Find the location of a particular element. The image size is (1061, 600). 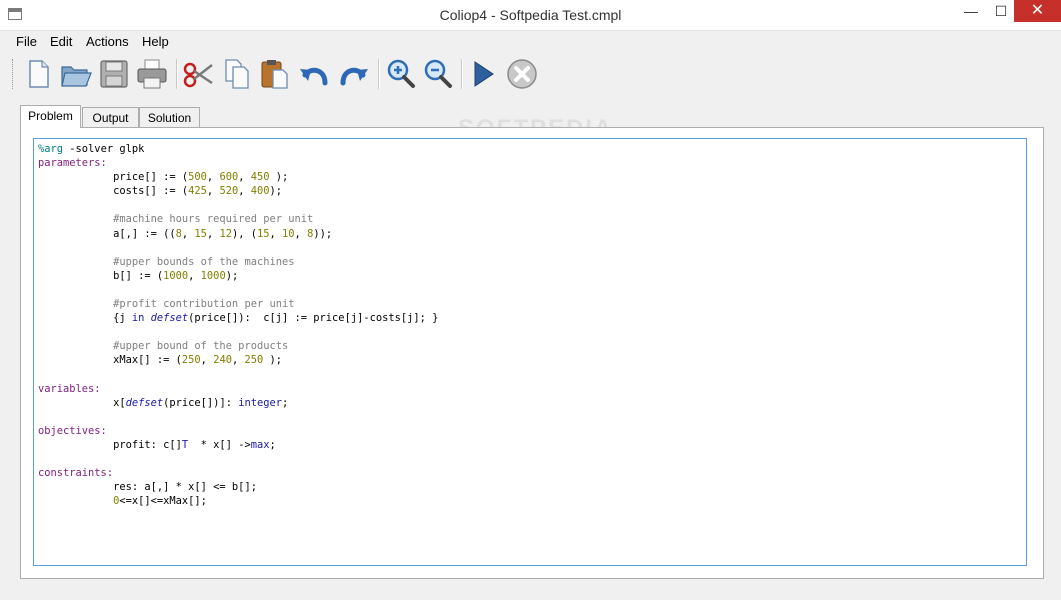

code-line: a[,] := ((8, 15, 12), (15, 10, 8)); is located at coordinates (532, 234).